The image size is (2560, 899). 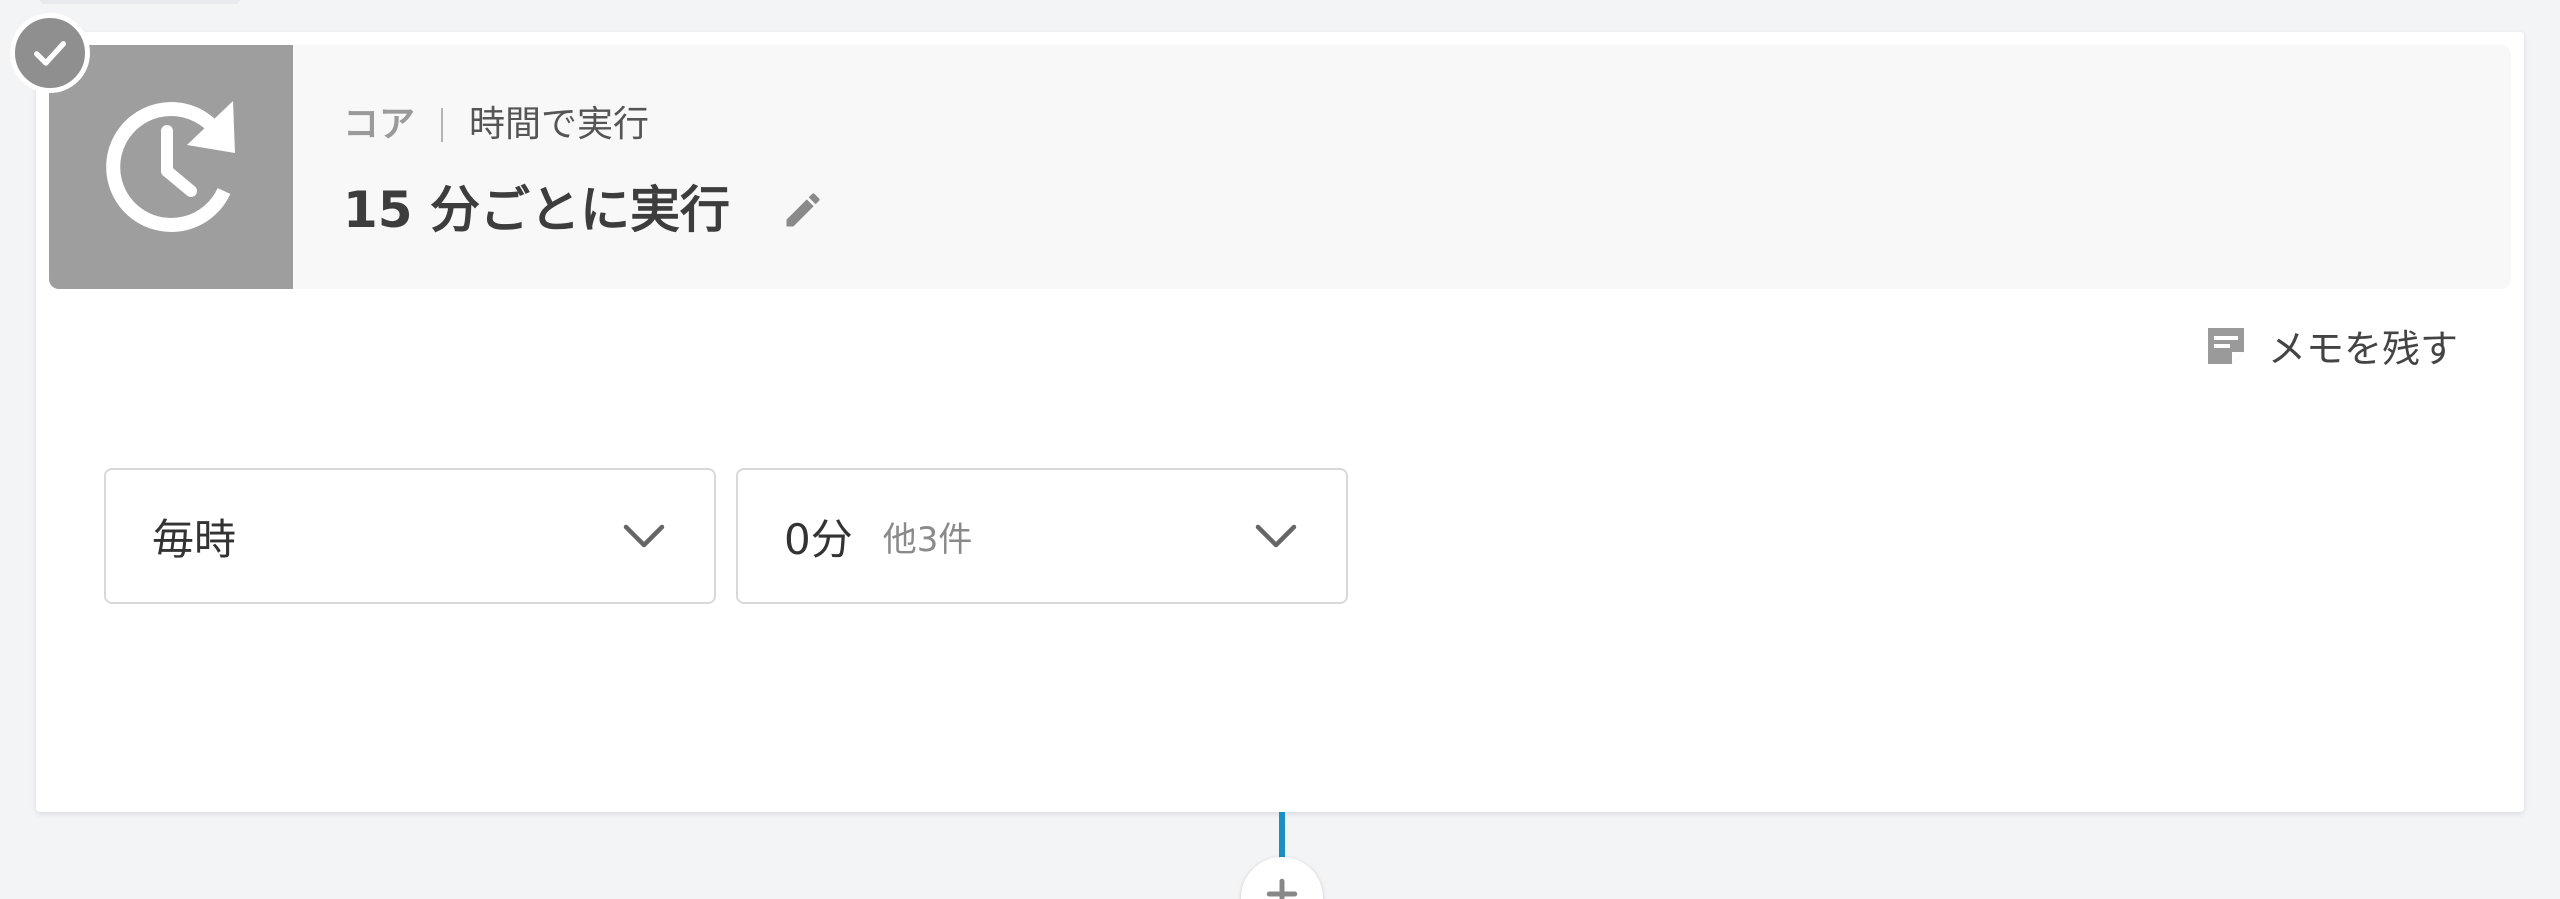 I want to click on step-icon-tile, so click(x=171, y=167).